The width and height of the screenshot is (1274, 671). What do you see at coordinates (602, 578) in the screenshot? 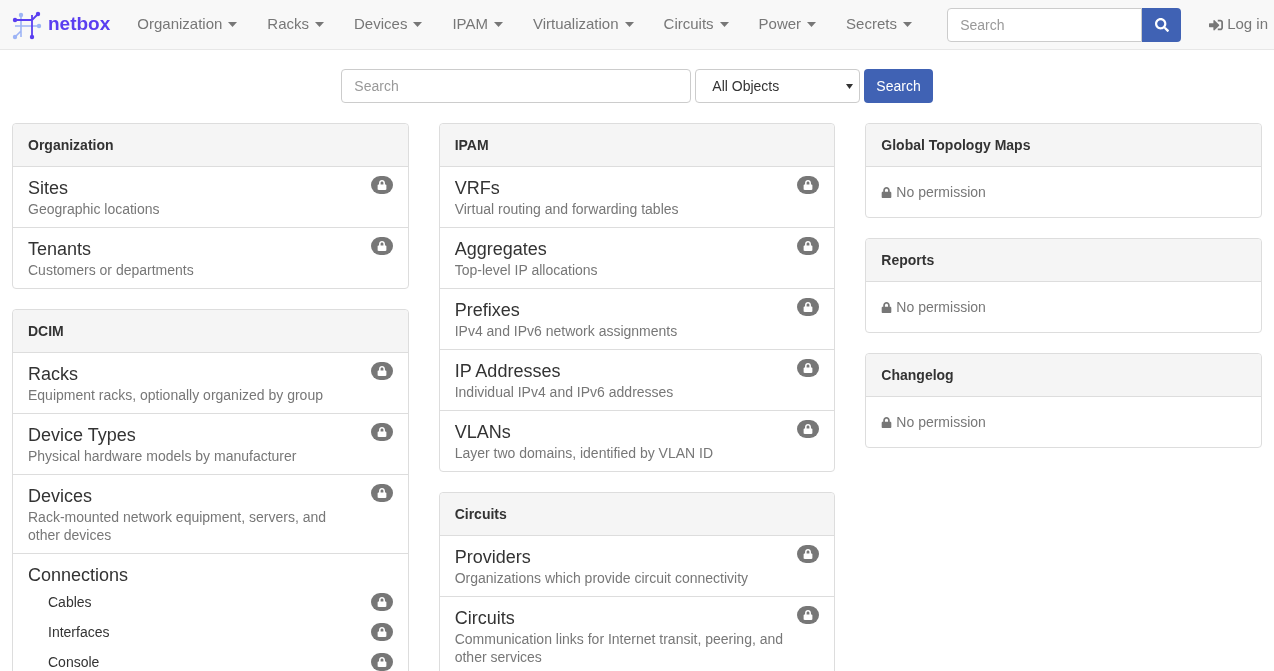
I see `list-item-description: Organizations which provide circuit connectivity` at bounding box center [602, 578].